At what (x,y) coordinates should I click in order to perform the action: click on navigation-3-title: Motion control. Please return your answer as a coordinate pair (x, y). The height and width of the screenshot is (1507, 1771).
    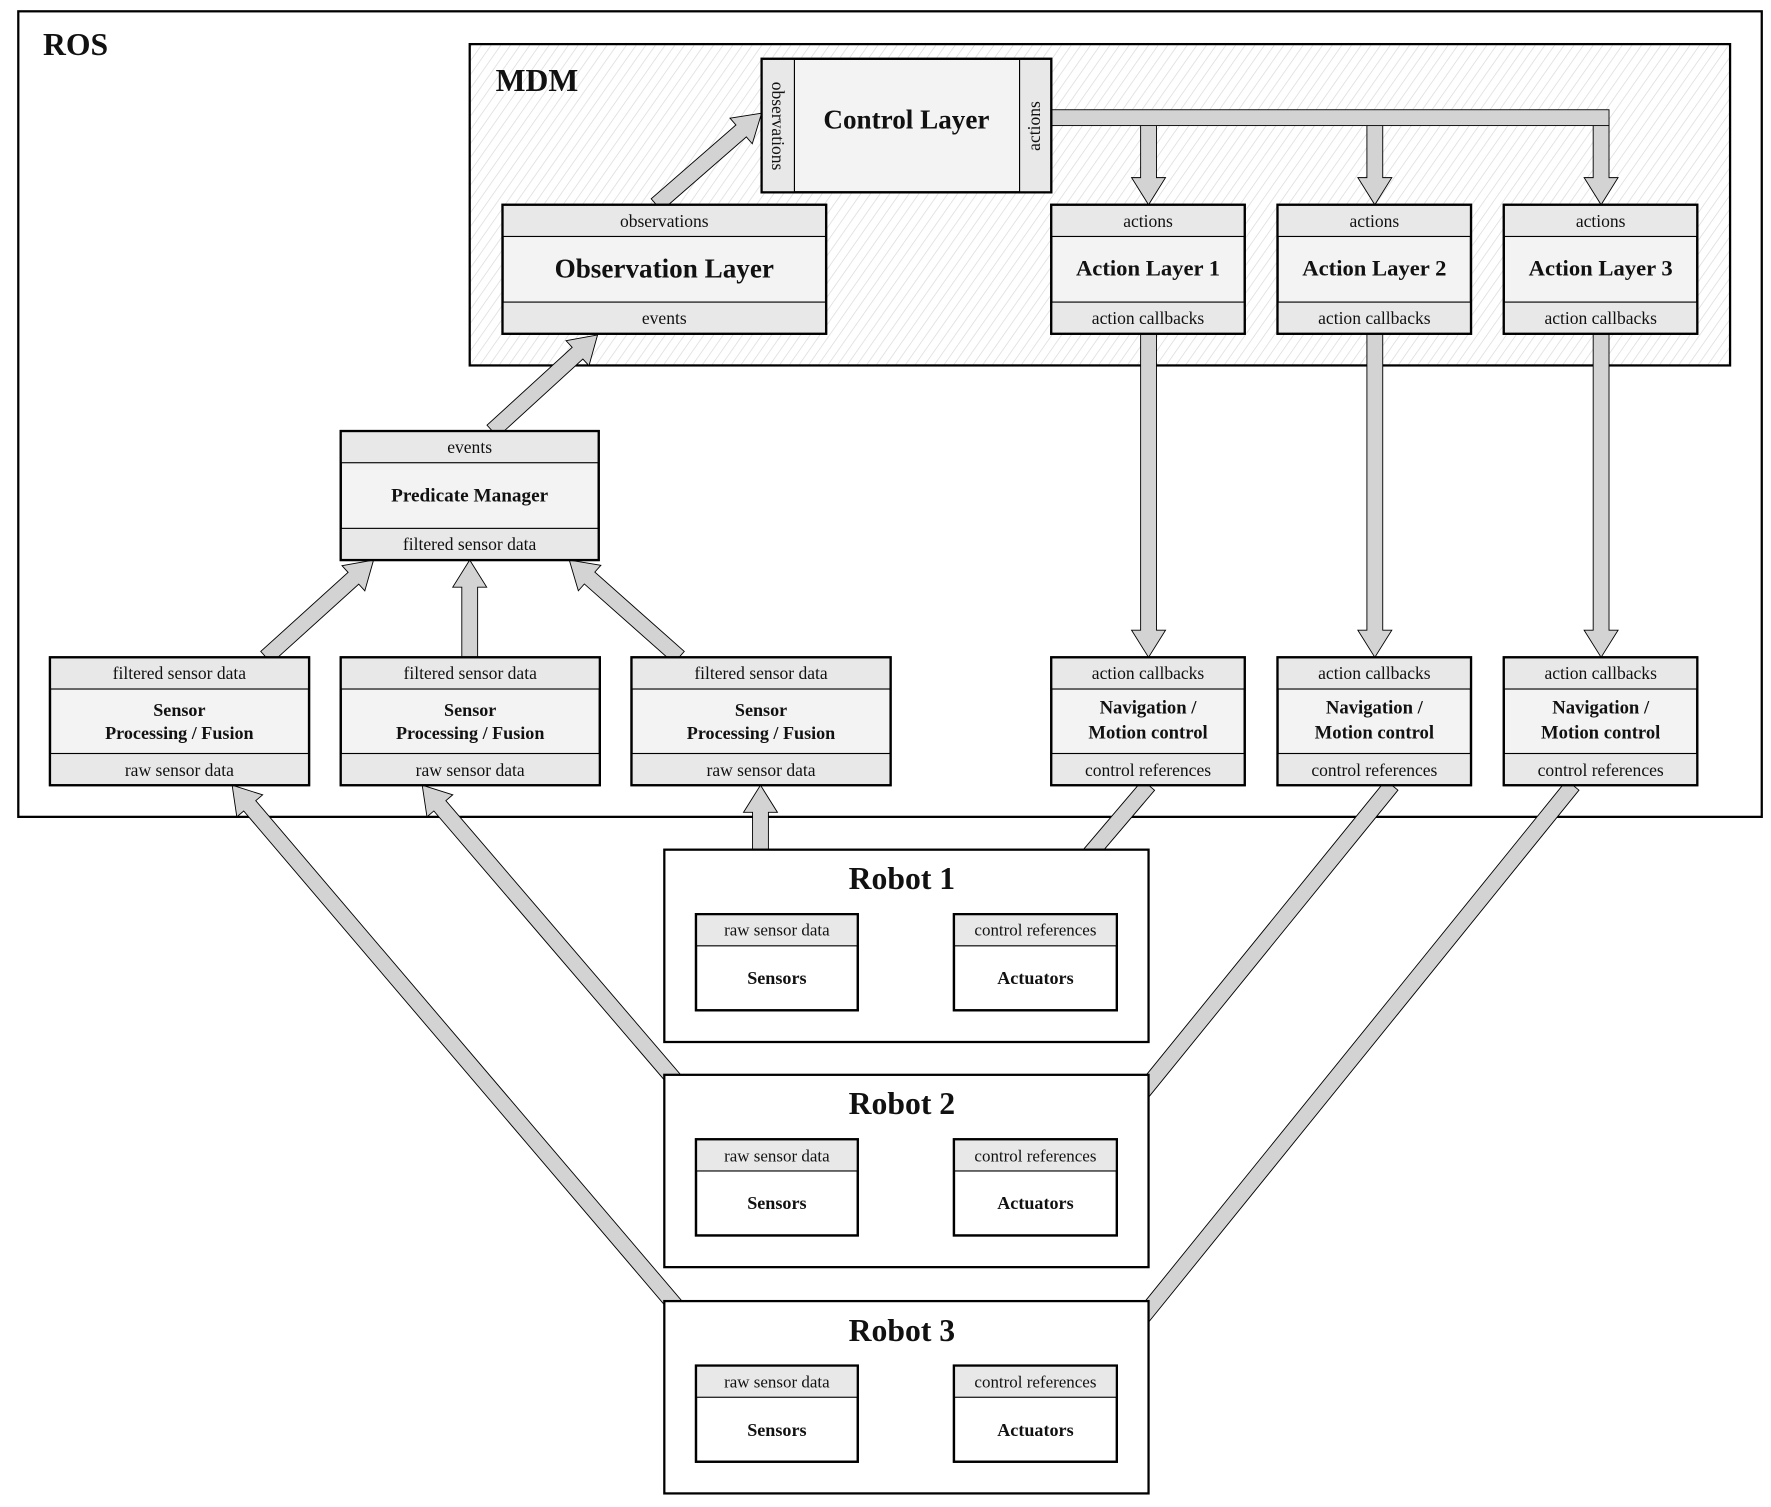
    Looking at the image, I should click on (1601, 733).